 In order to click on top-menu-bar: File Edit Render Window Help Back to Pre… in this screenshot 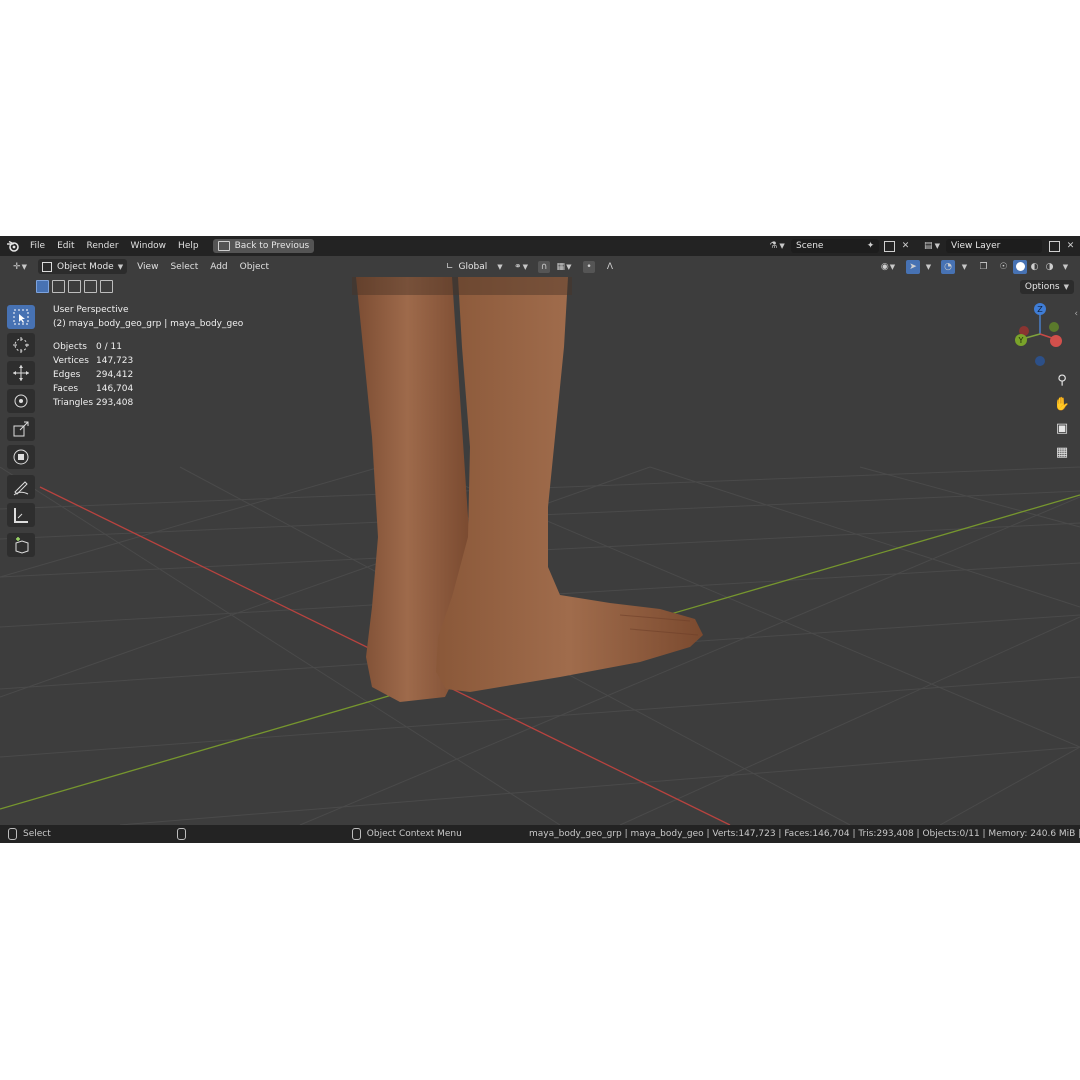, I will do `click(540, 246)`.